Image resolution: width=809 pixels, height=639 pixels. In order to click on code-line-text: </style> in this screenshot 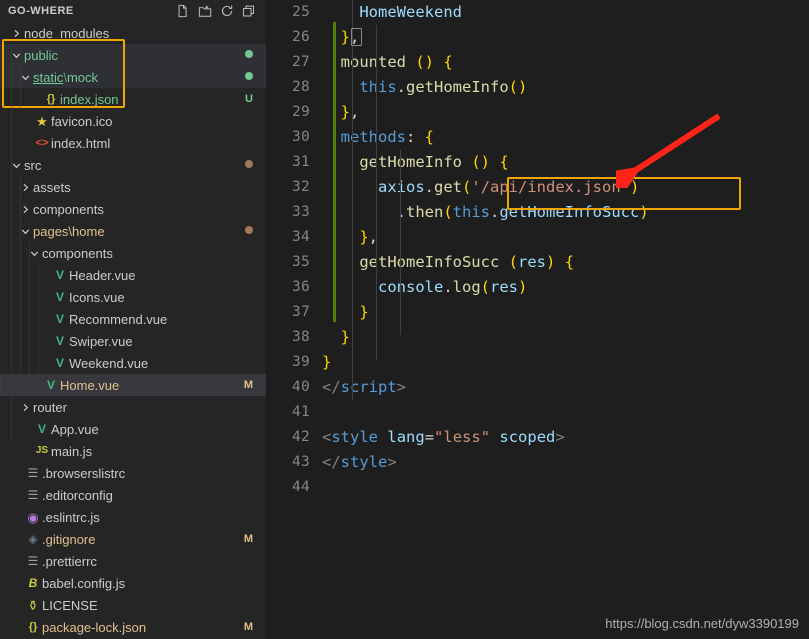, I will do `click(565, 462)`.